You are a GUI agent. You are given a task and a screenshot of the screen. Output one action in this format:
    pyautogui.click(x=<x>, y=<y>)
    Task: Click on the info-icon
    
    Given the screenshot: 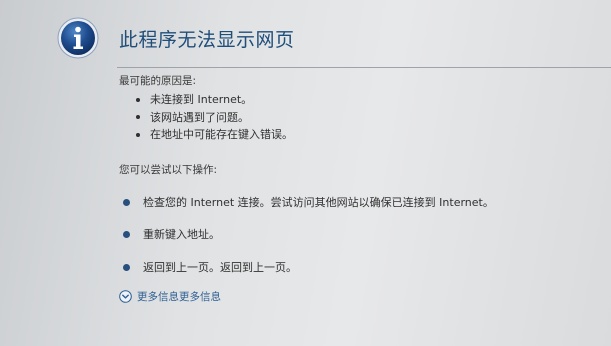 What is the action you would take?
    pyautogui.click(x=78, y=38)
    